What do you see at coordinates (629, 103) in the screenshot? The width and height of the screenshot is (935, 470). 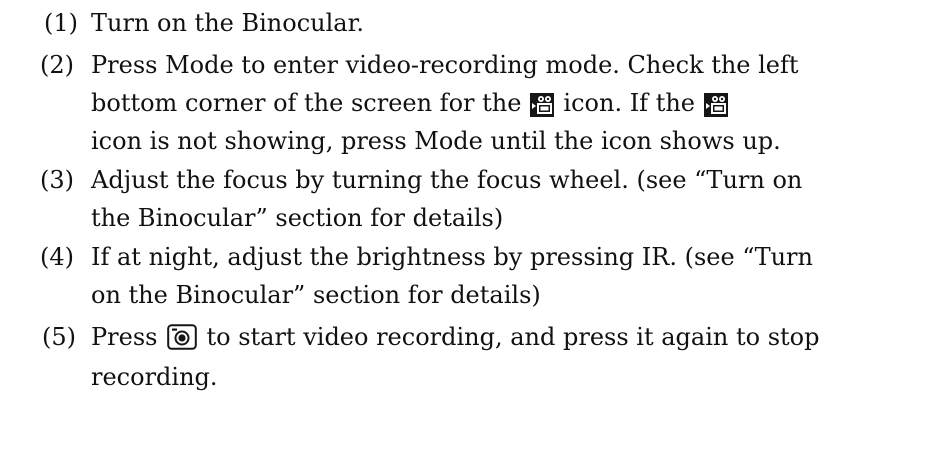 I see `step-text: icon. If the` at bounding box center [629, 103].